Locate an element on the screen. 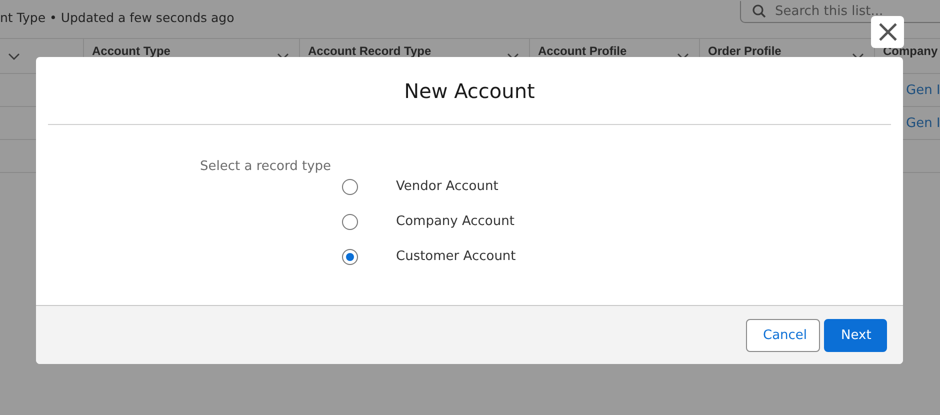  close-button is located at coordinates (887, 32).